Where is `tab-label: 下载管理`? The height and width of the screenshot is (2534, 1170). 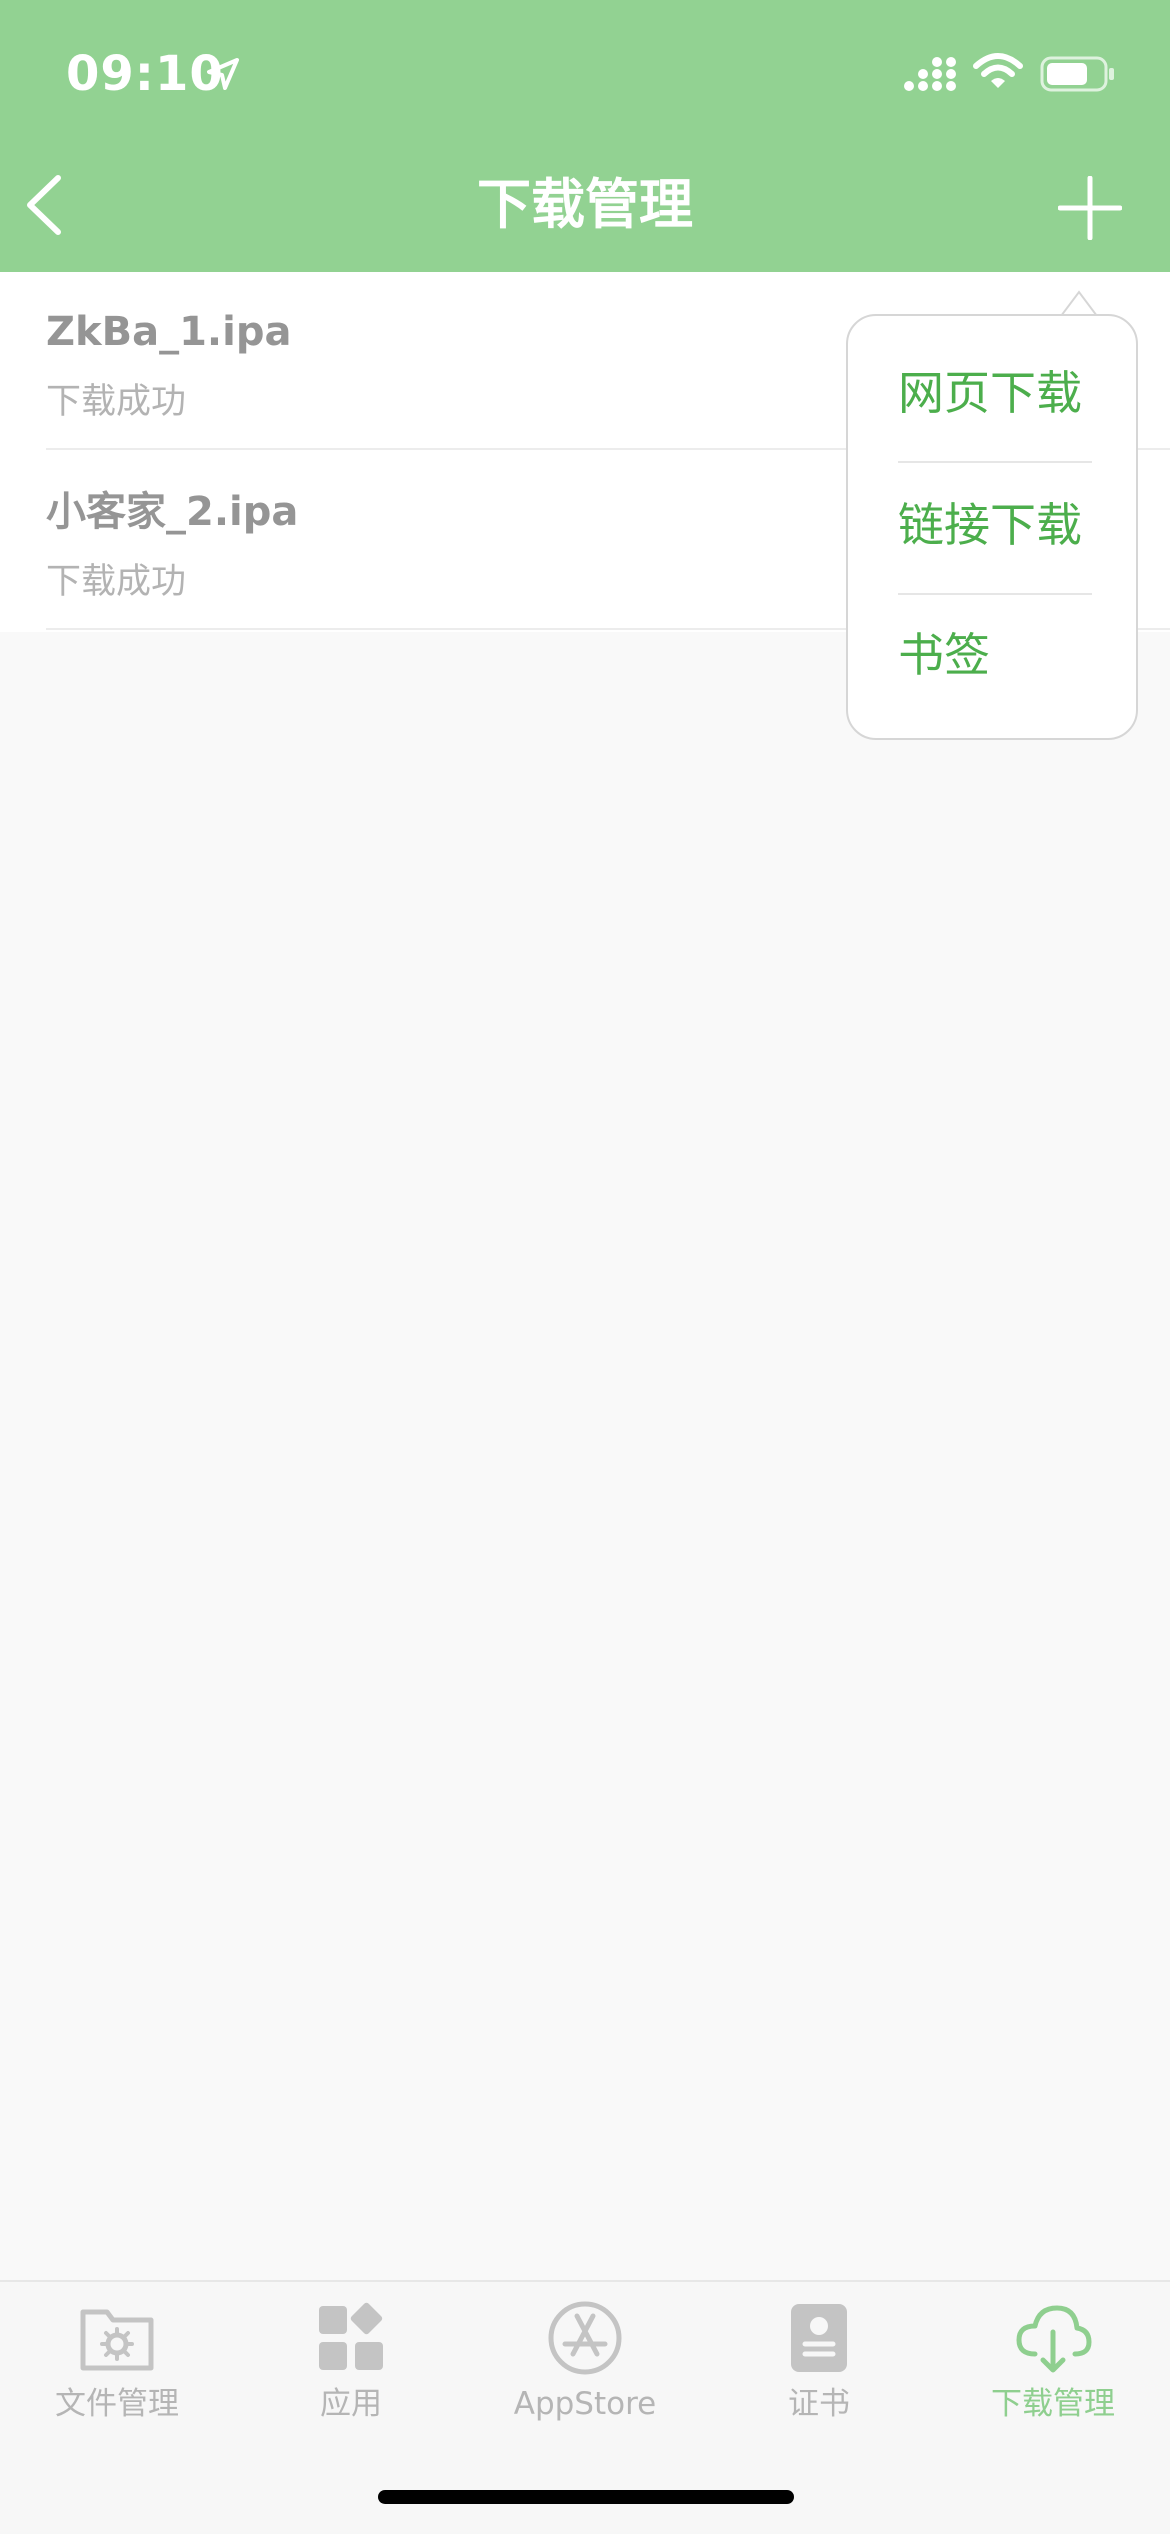
tab-label: 下载管理 is located at coordinates (1053, 2404).